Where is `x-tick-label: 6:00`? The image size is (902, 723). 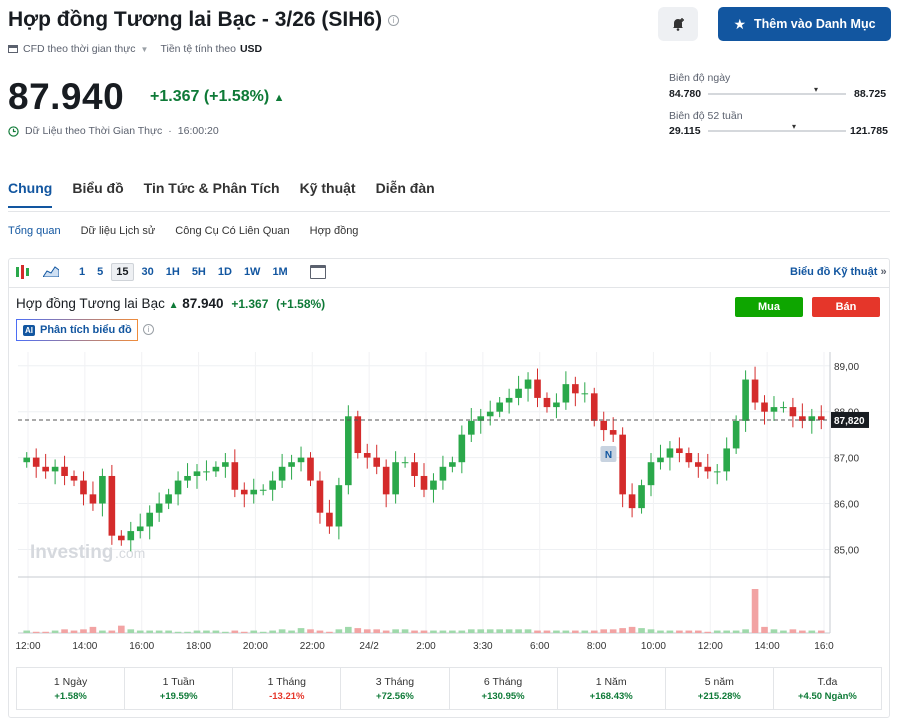 x-tick-label: 6:00 is located at coordinates (540, 646).